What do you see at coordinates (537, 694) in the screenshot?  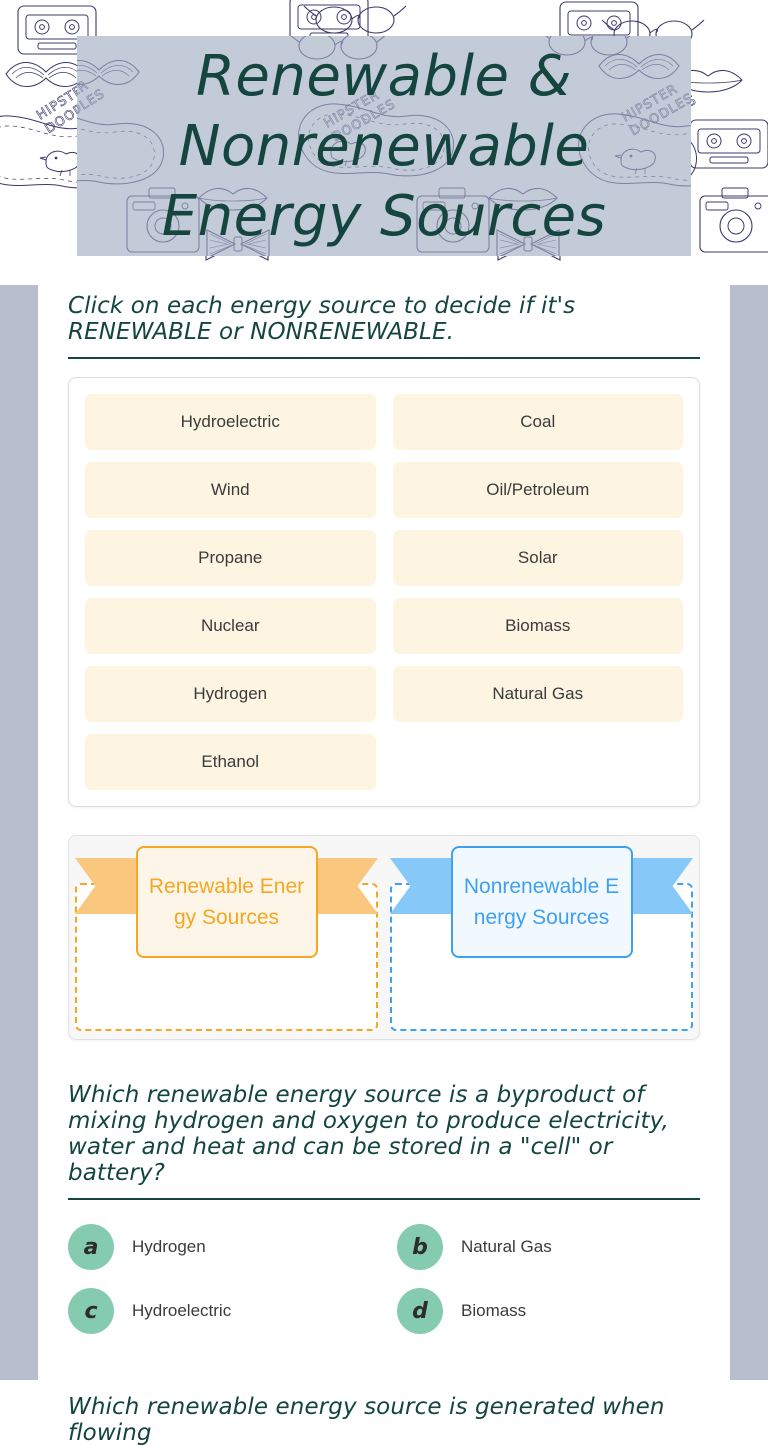 I see `word-tile: Natural Gas` at bounding box center [537, 694].